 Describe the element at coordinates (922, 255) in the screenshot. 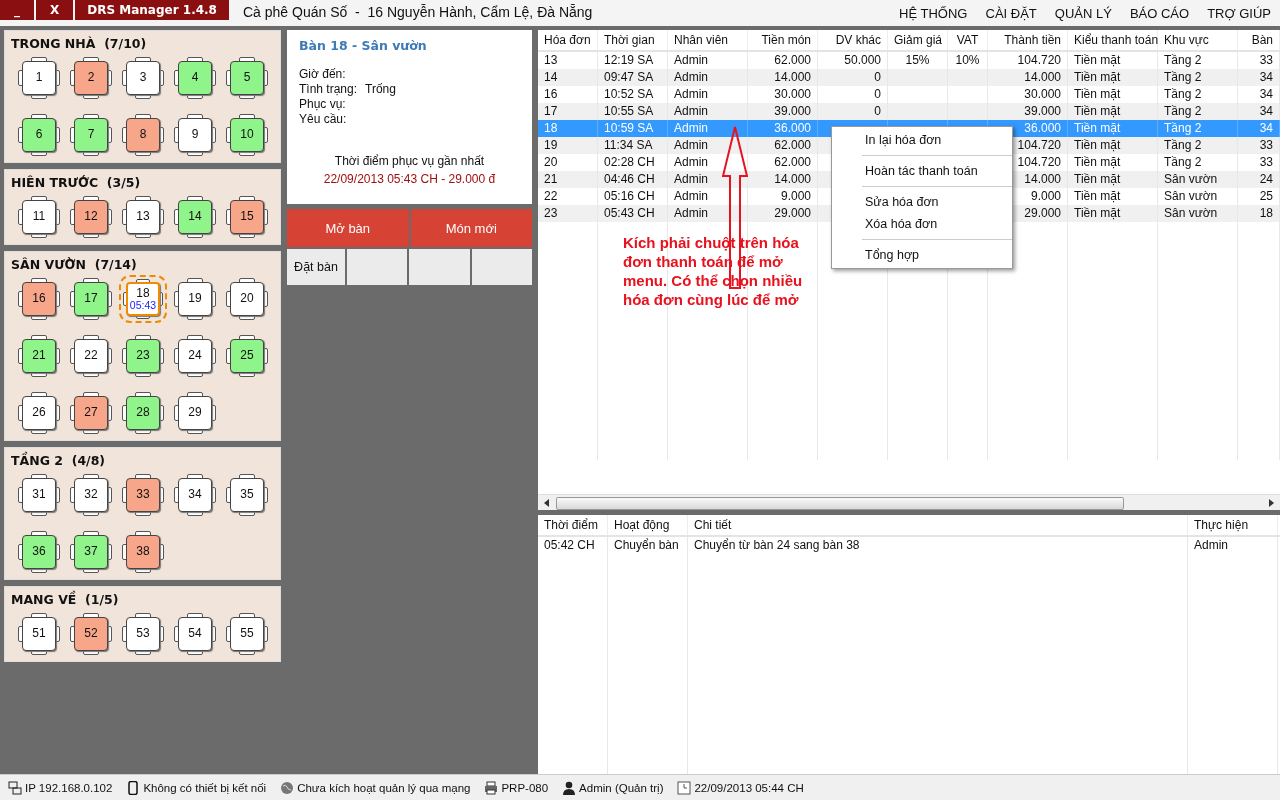

I see `menu-item: Tổng hợp` at that location.